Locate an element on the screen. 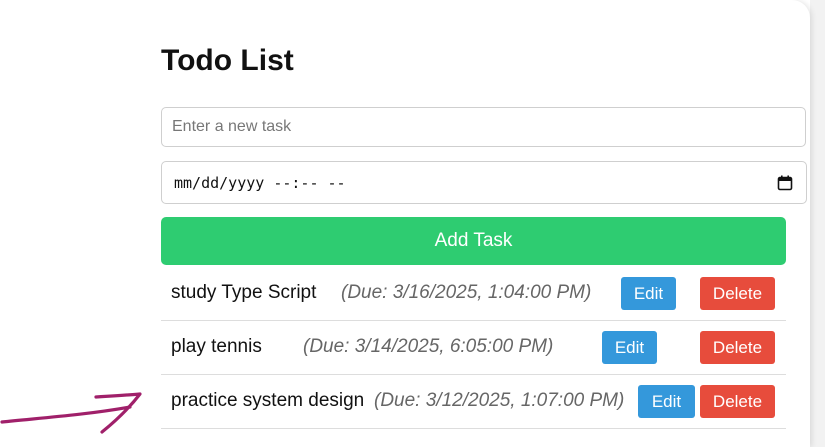  task-input is located at coordinates (483, 127).